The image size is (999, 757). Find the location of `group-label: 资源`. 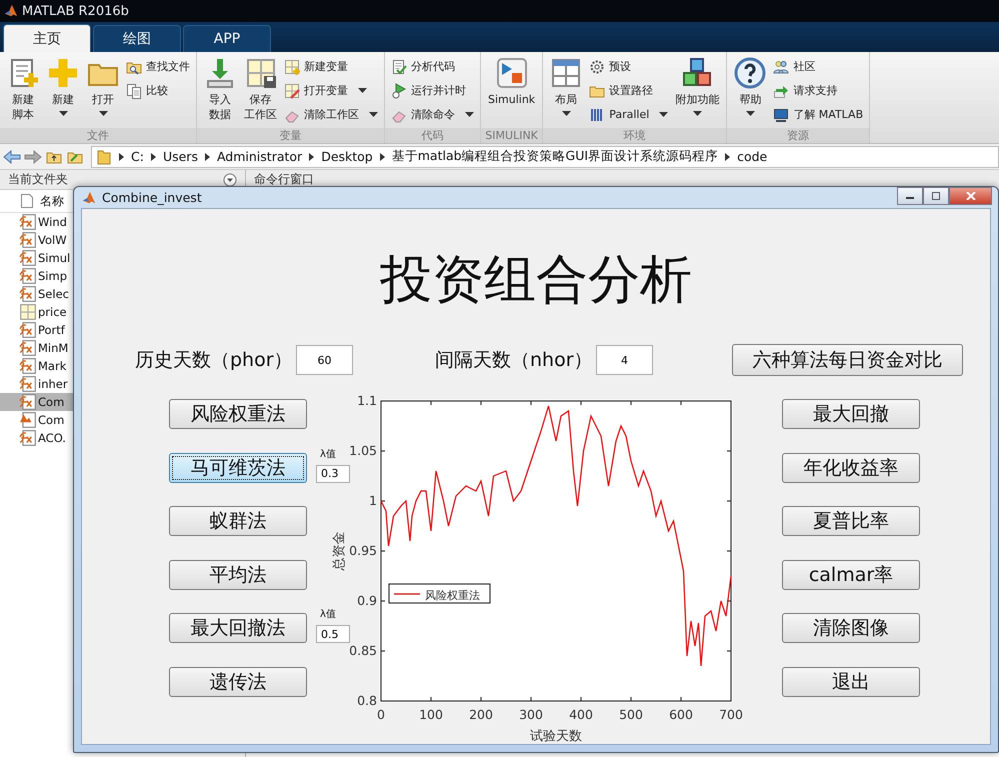

group-label: 资源 is located at coordinates (798, 135).